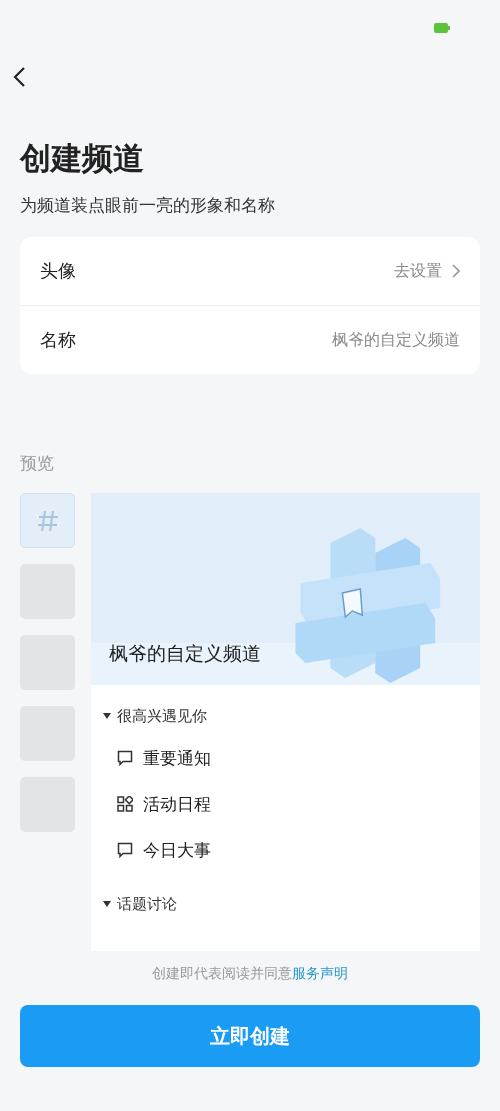 This screenshot has height=1111, width=500. What do you see at coordinates (19, 77) in the screenshot?
I see `back-icon` at bounding box center [19, 77].